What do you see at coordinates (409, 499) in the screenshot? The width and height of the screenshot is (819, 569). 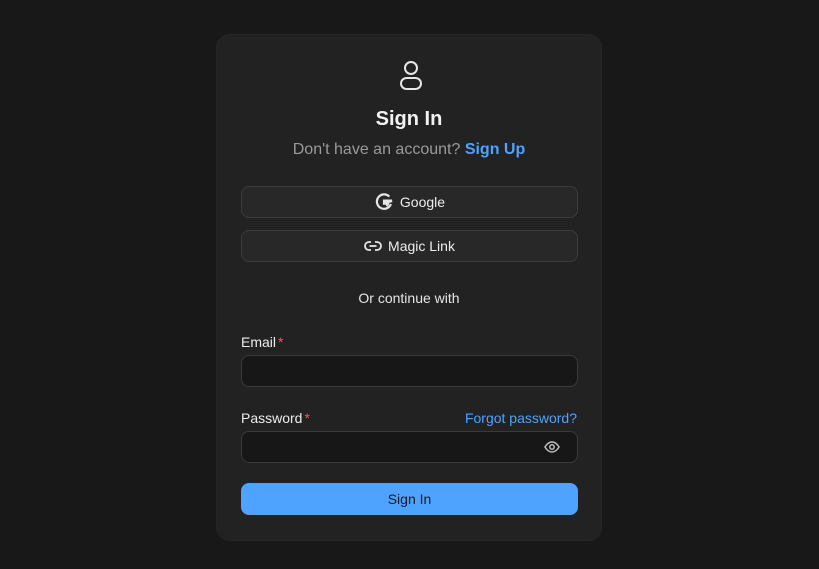 I see `sign-in-button: Sign In` at bounding box center [409, 499].